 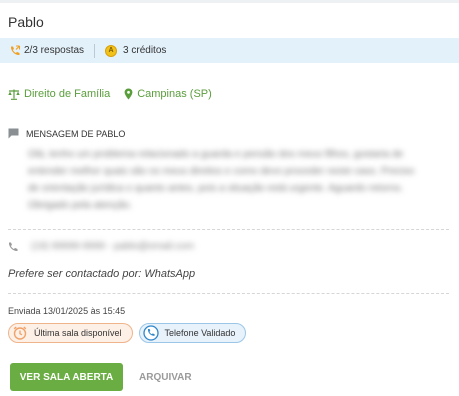 I want to click on sent-timestamp: Enviada 13/01/2025 às 15:45, so click(x=67, y=311).